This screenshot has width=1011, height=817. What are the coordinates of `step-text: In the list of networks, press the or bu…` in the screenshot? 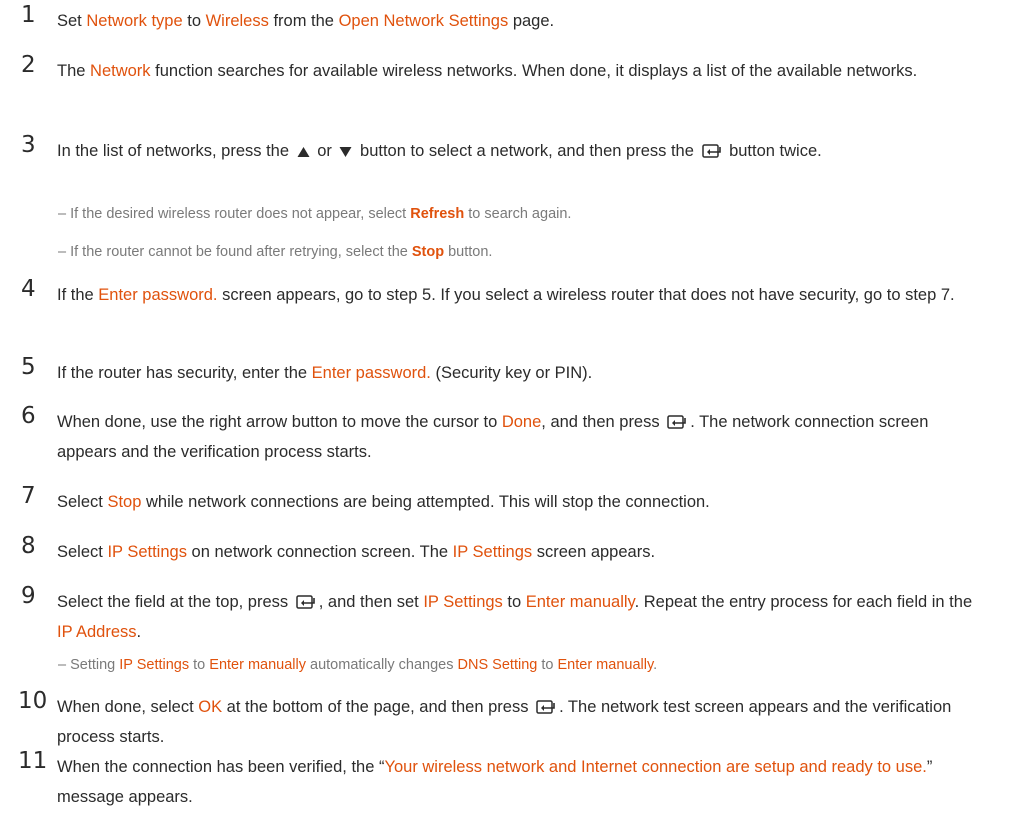 It's located at (439, 151).